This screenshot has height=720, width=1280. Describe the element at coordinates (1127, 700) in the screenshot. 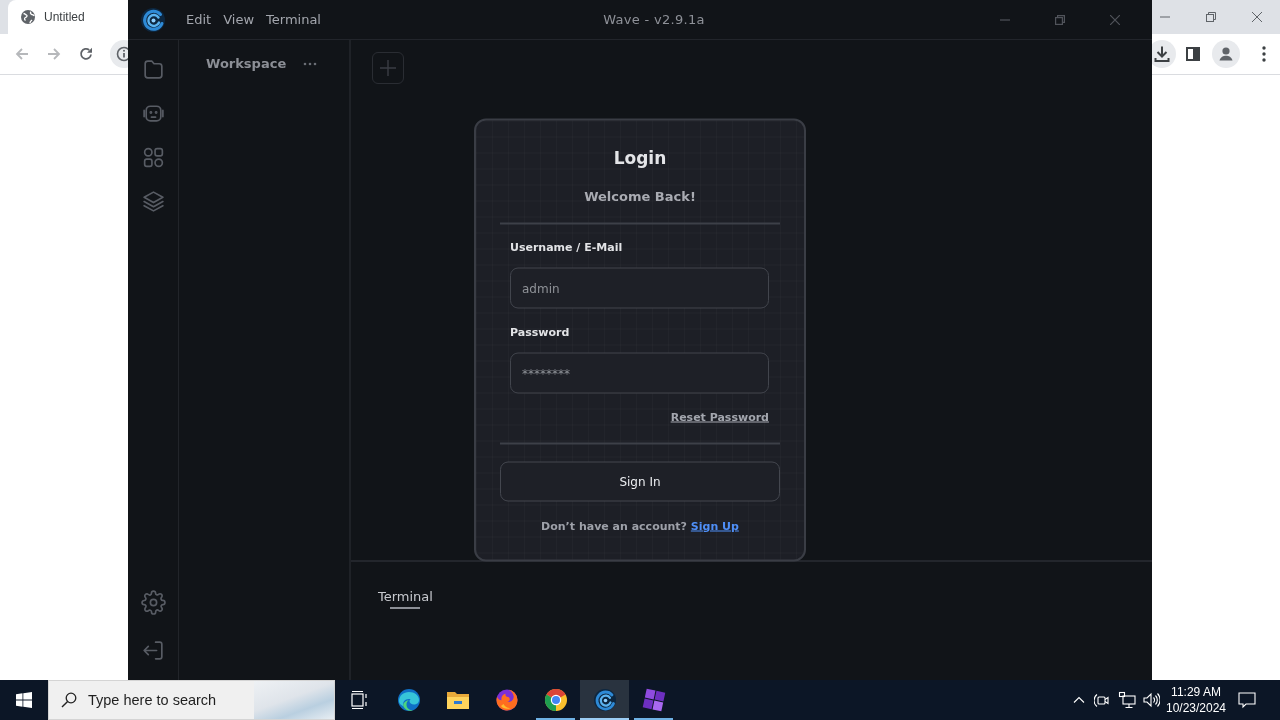

I see `network-icon` at that location.